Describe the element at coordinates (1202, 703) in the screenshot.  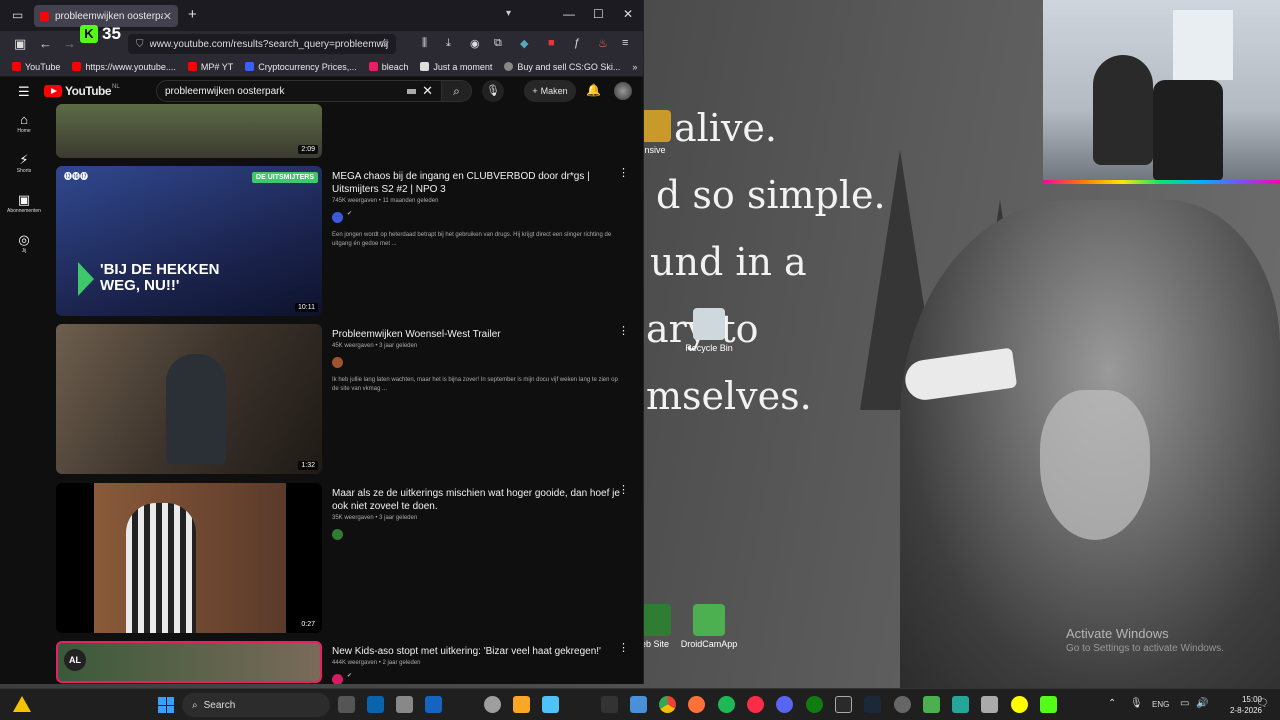
I see `volume-icon: 🔊` at that location.